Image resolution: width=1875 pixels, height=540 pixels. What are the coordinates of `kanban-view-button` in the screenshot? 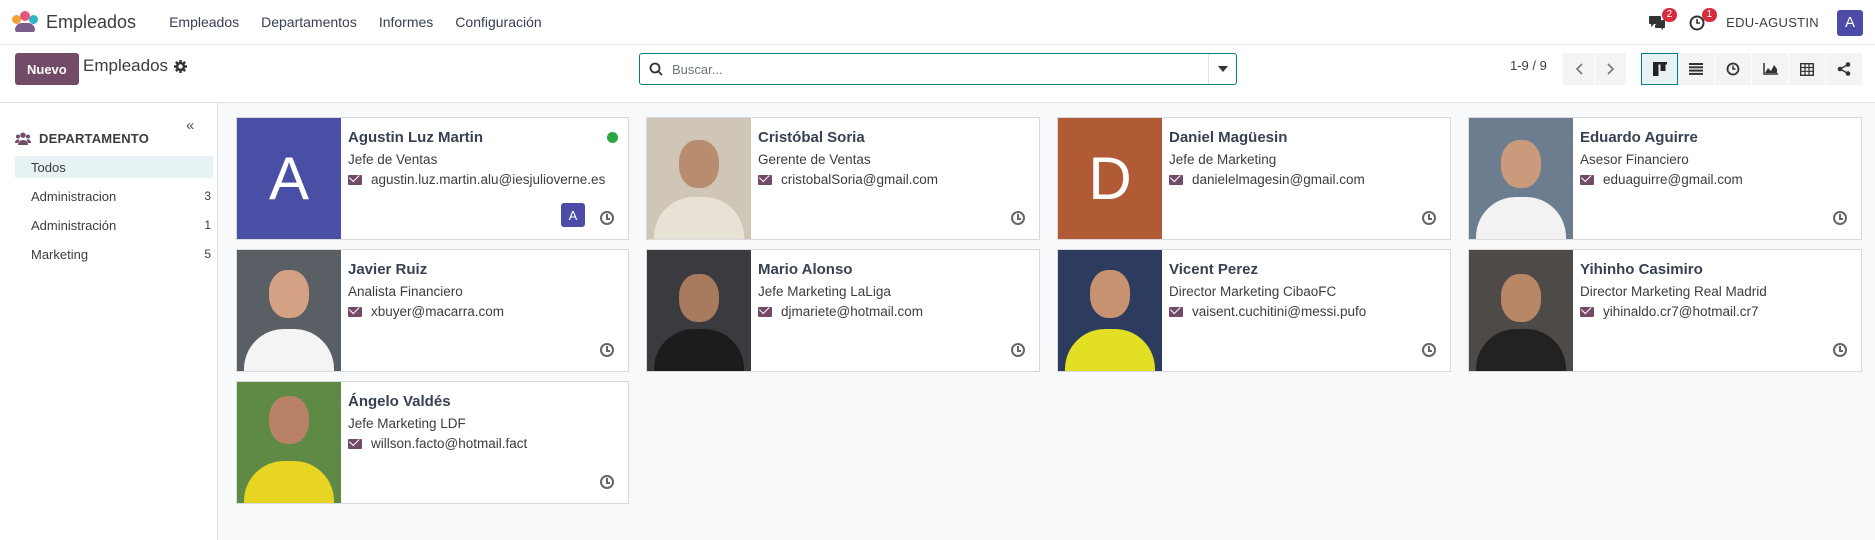 It's located at (1659, 69).